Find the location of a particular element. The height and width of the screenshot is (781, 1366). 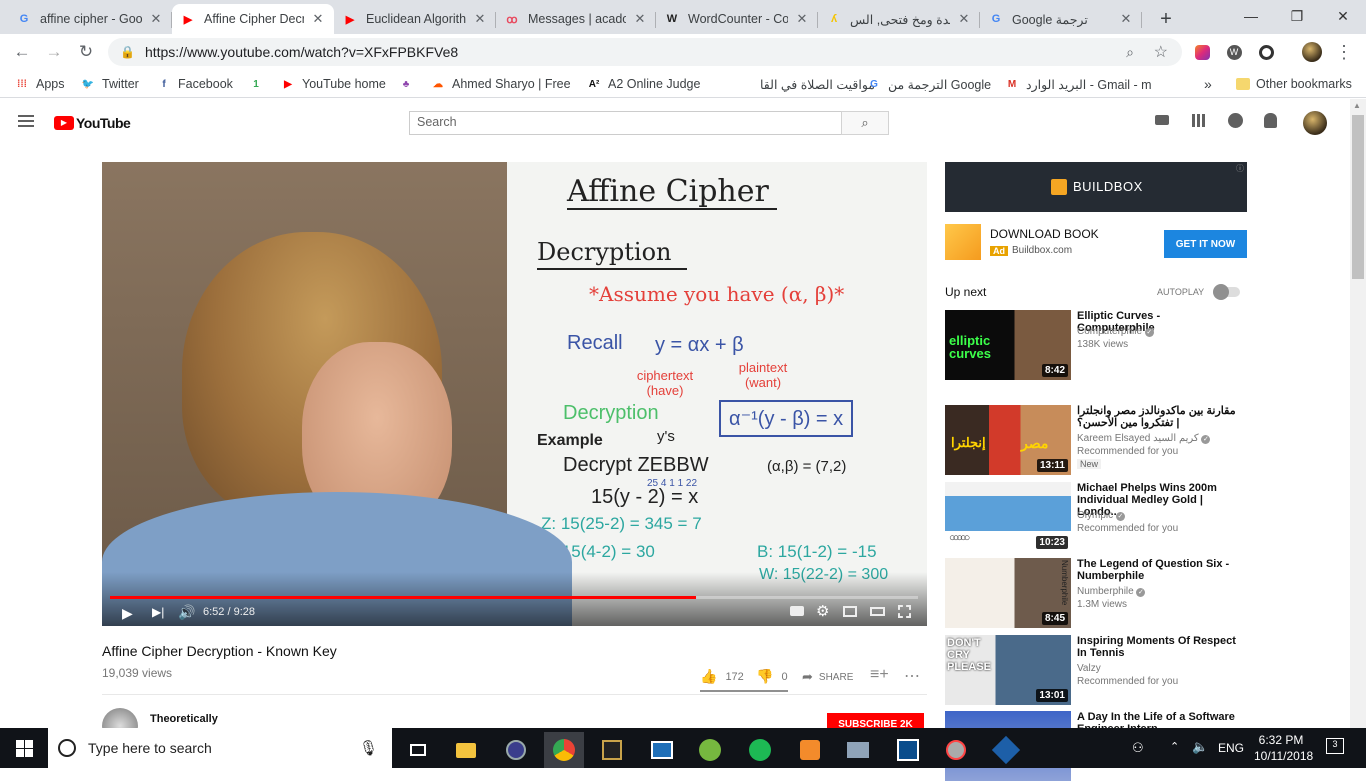

action-center-icon: 3 is located at coordinates (1335, 746).